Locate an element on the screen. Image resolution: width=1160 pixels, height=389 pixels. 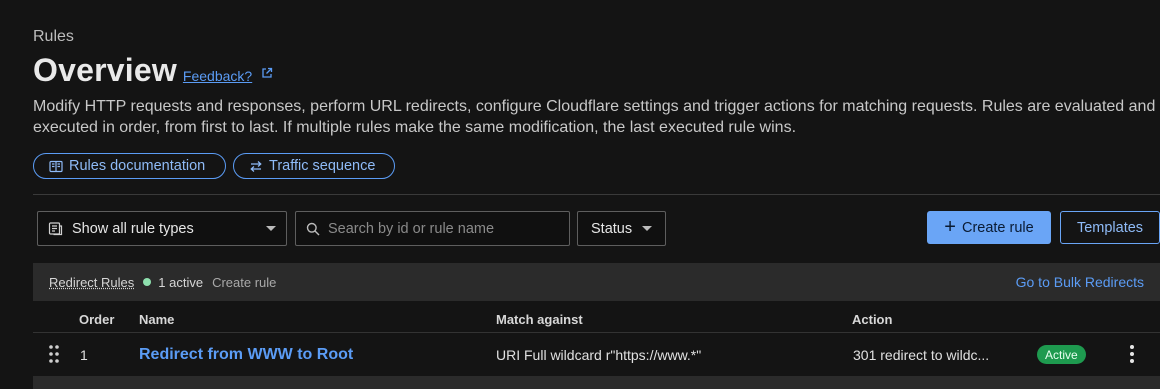
rule-group-name: Redirect Rules is located at coordinates (91, 282).